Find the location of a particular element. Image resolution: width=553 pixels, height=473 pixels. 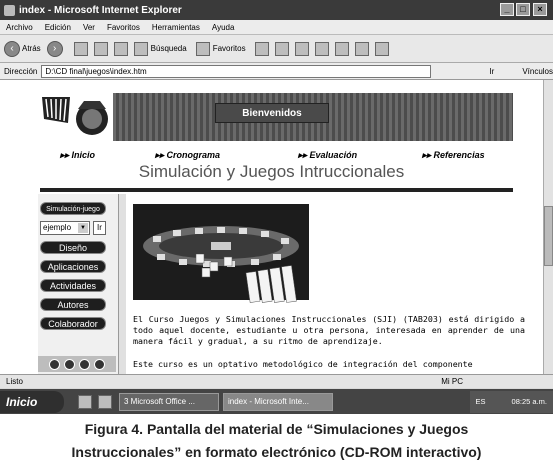

menu-edicion: Edición is located at coordinates (58, 27).